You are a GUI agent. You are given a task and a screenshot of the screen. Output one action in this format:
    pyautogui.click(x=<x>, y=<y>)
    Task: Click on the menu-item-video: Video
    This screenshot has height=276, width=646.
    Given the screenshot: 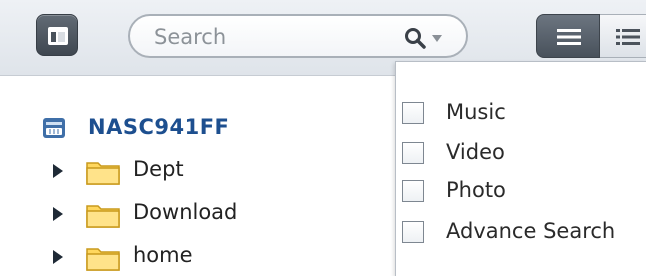 What is the action you would take?
    pyautogui.click(x=523, y=155)
    